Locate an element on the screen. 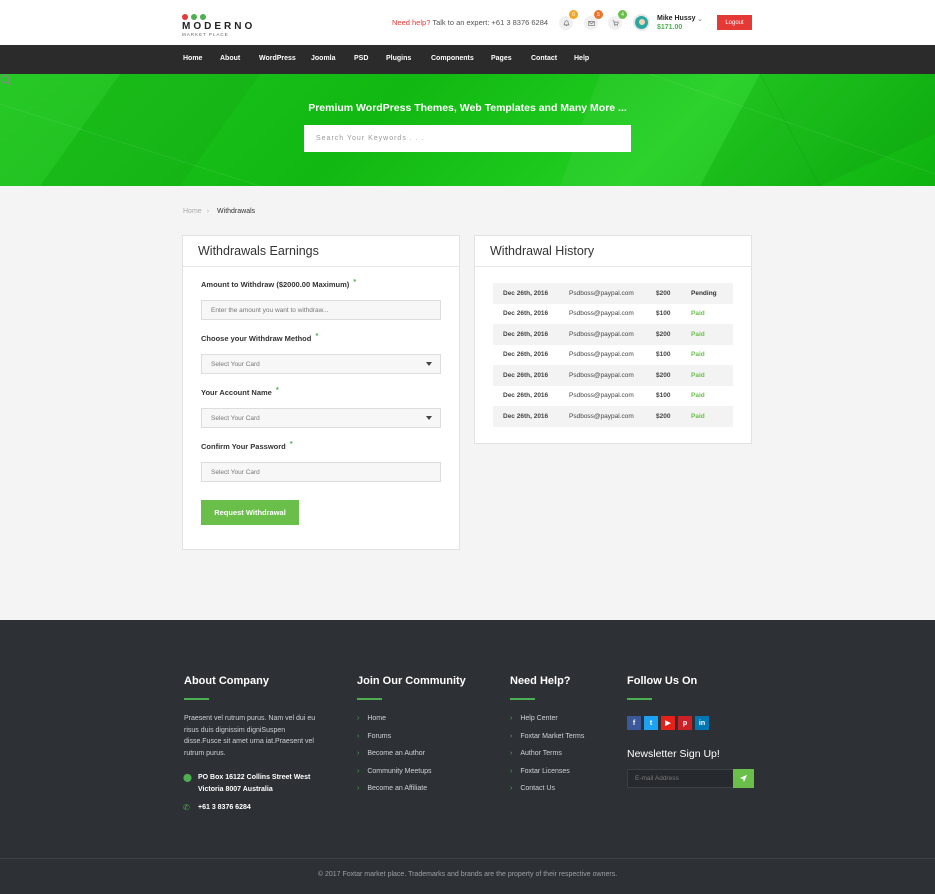  twitter-icon: t is located at coordinates (651, 723).